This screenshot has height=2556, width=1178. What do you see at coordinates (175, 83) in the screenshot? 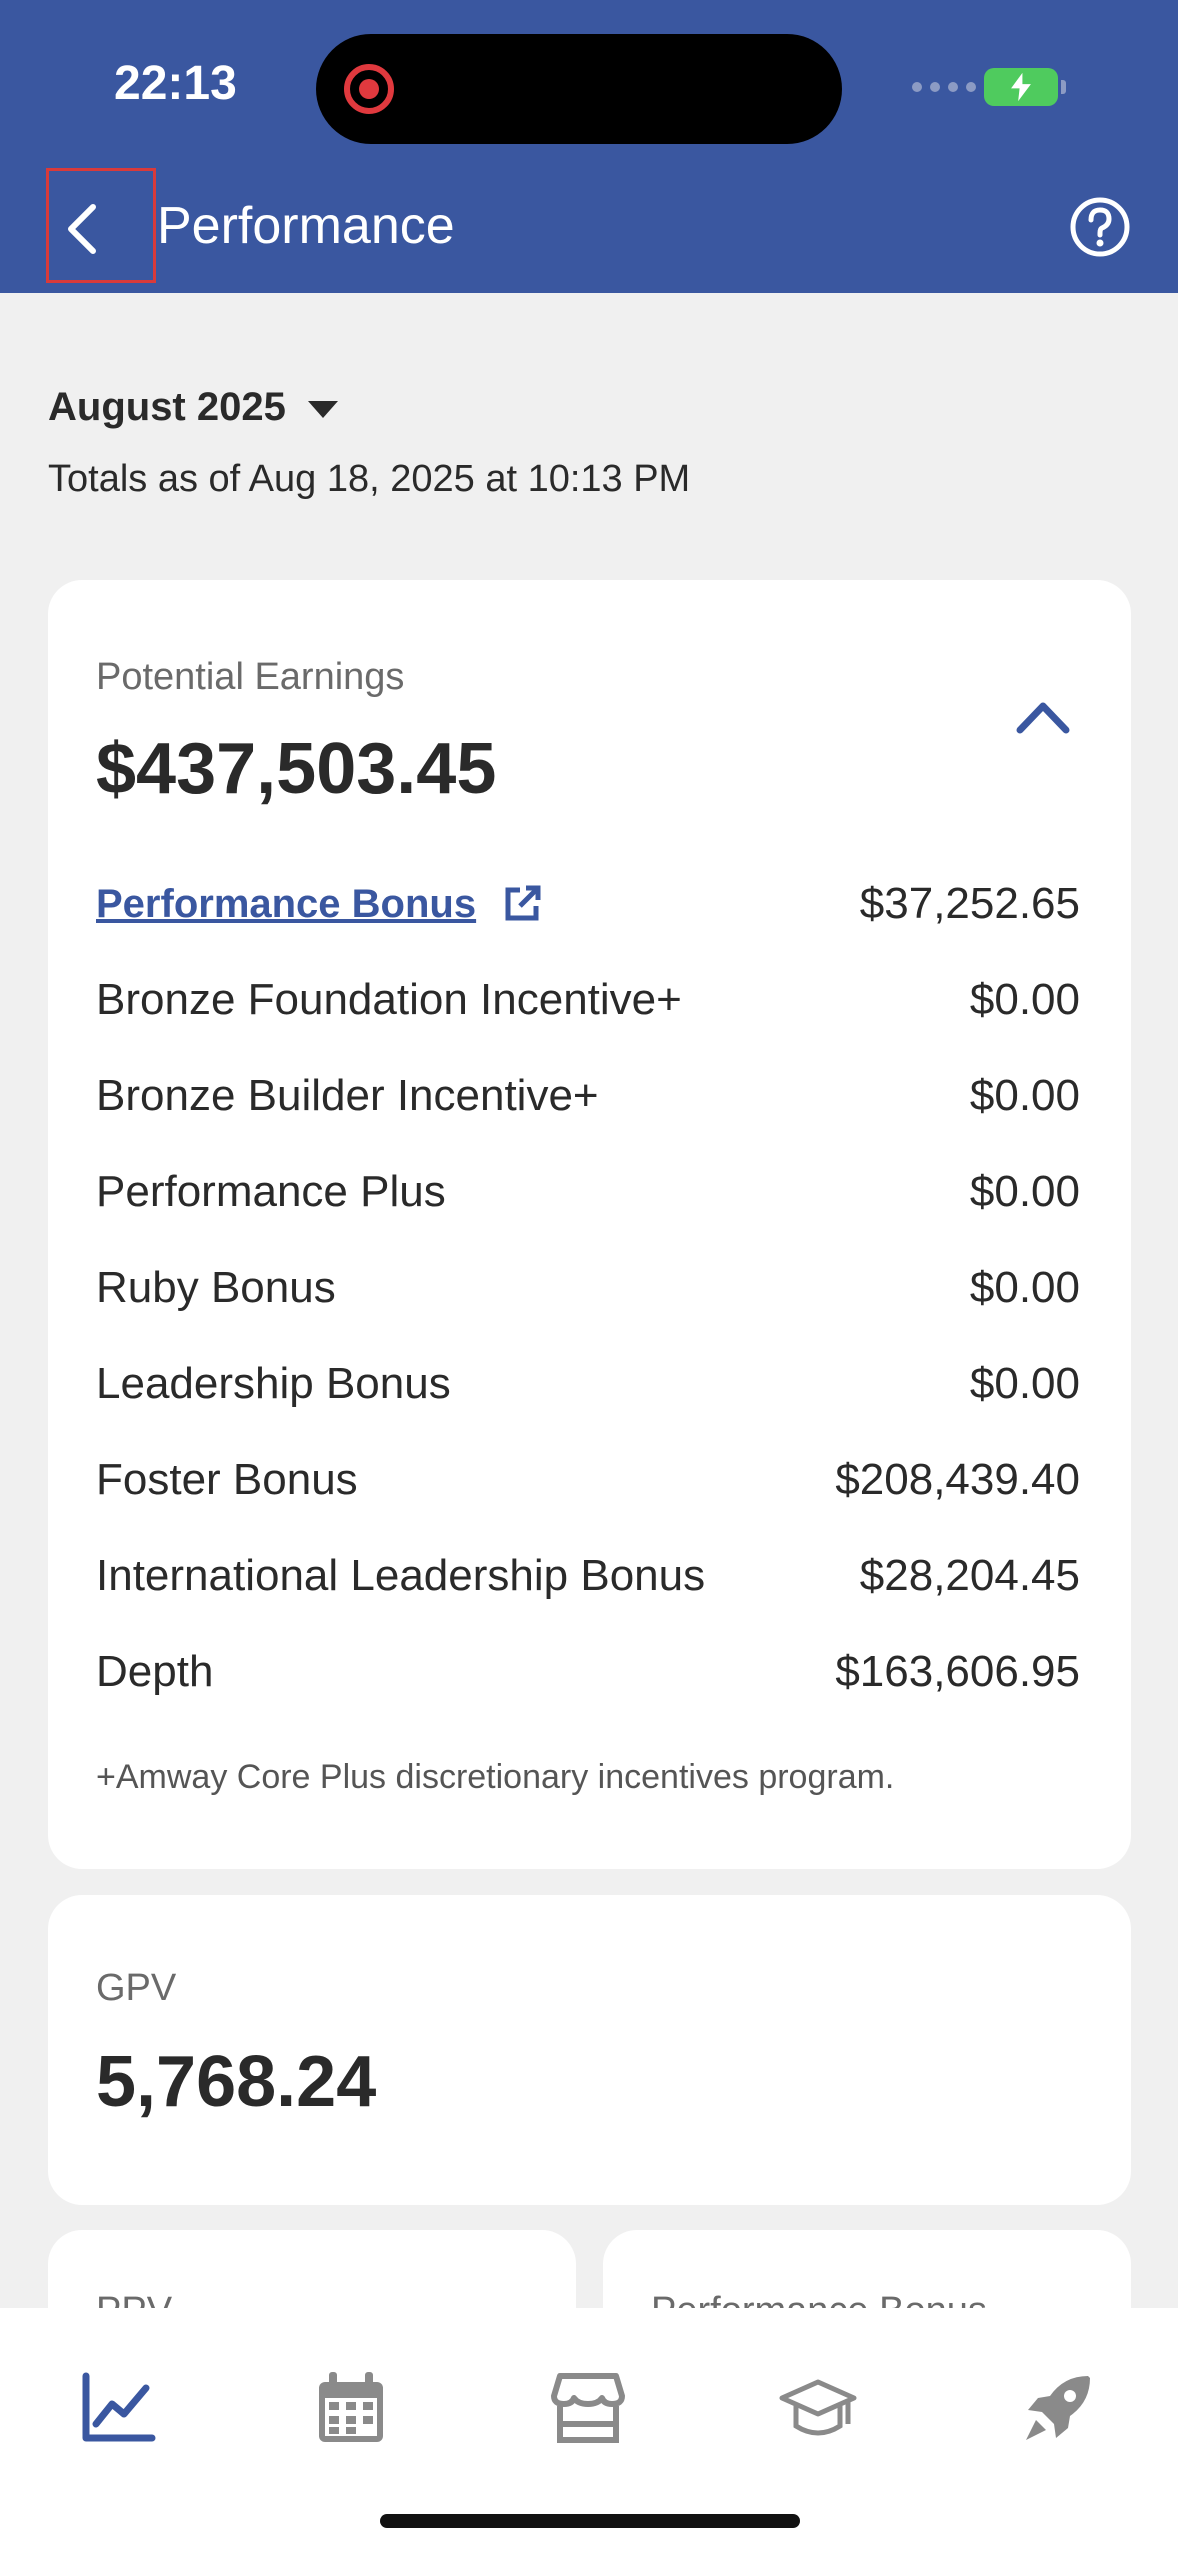
I see `status-time: 22:13` at bounding box center [175, 83].